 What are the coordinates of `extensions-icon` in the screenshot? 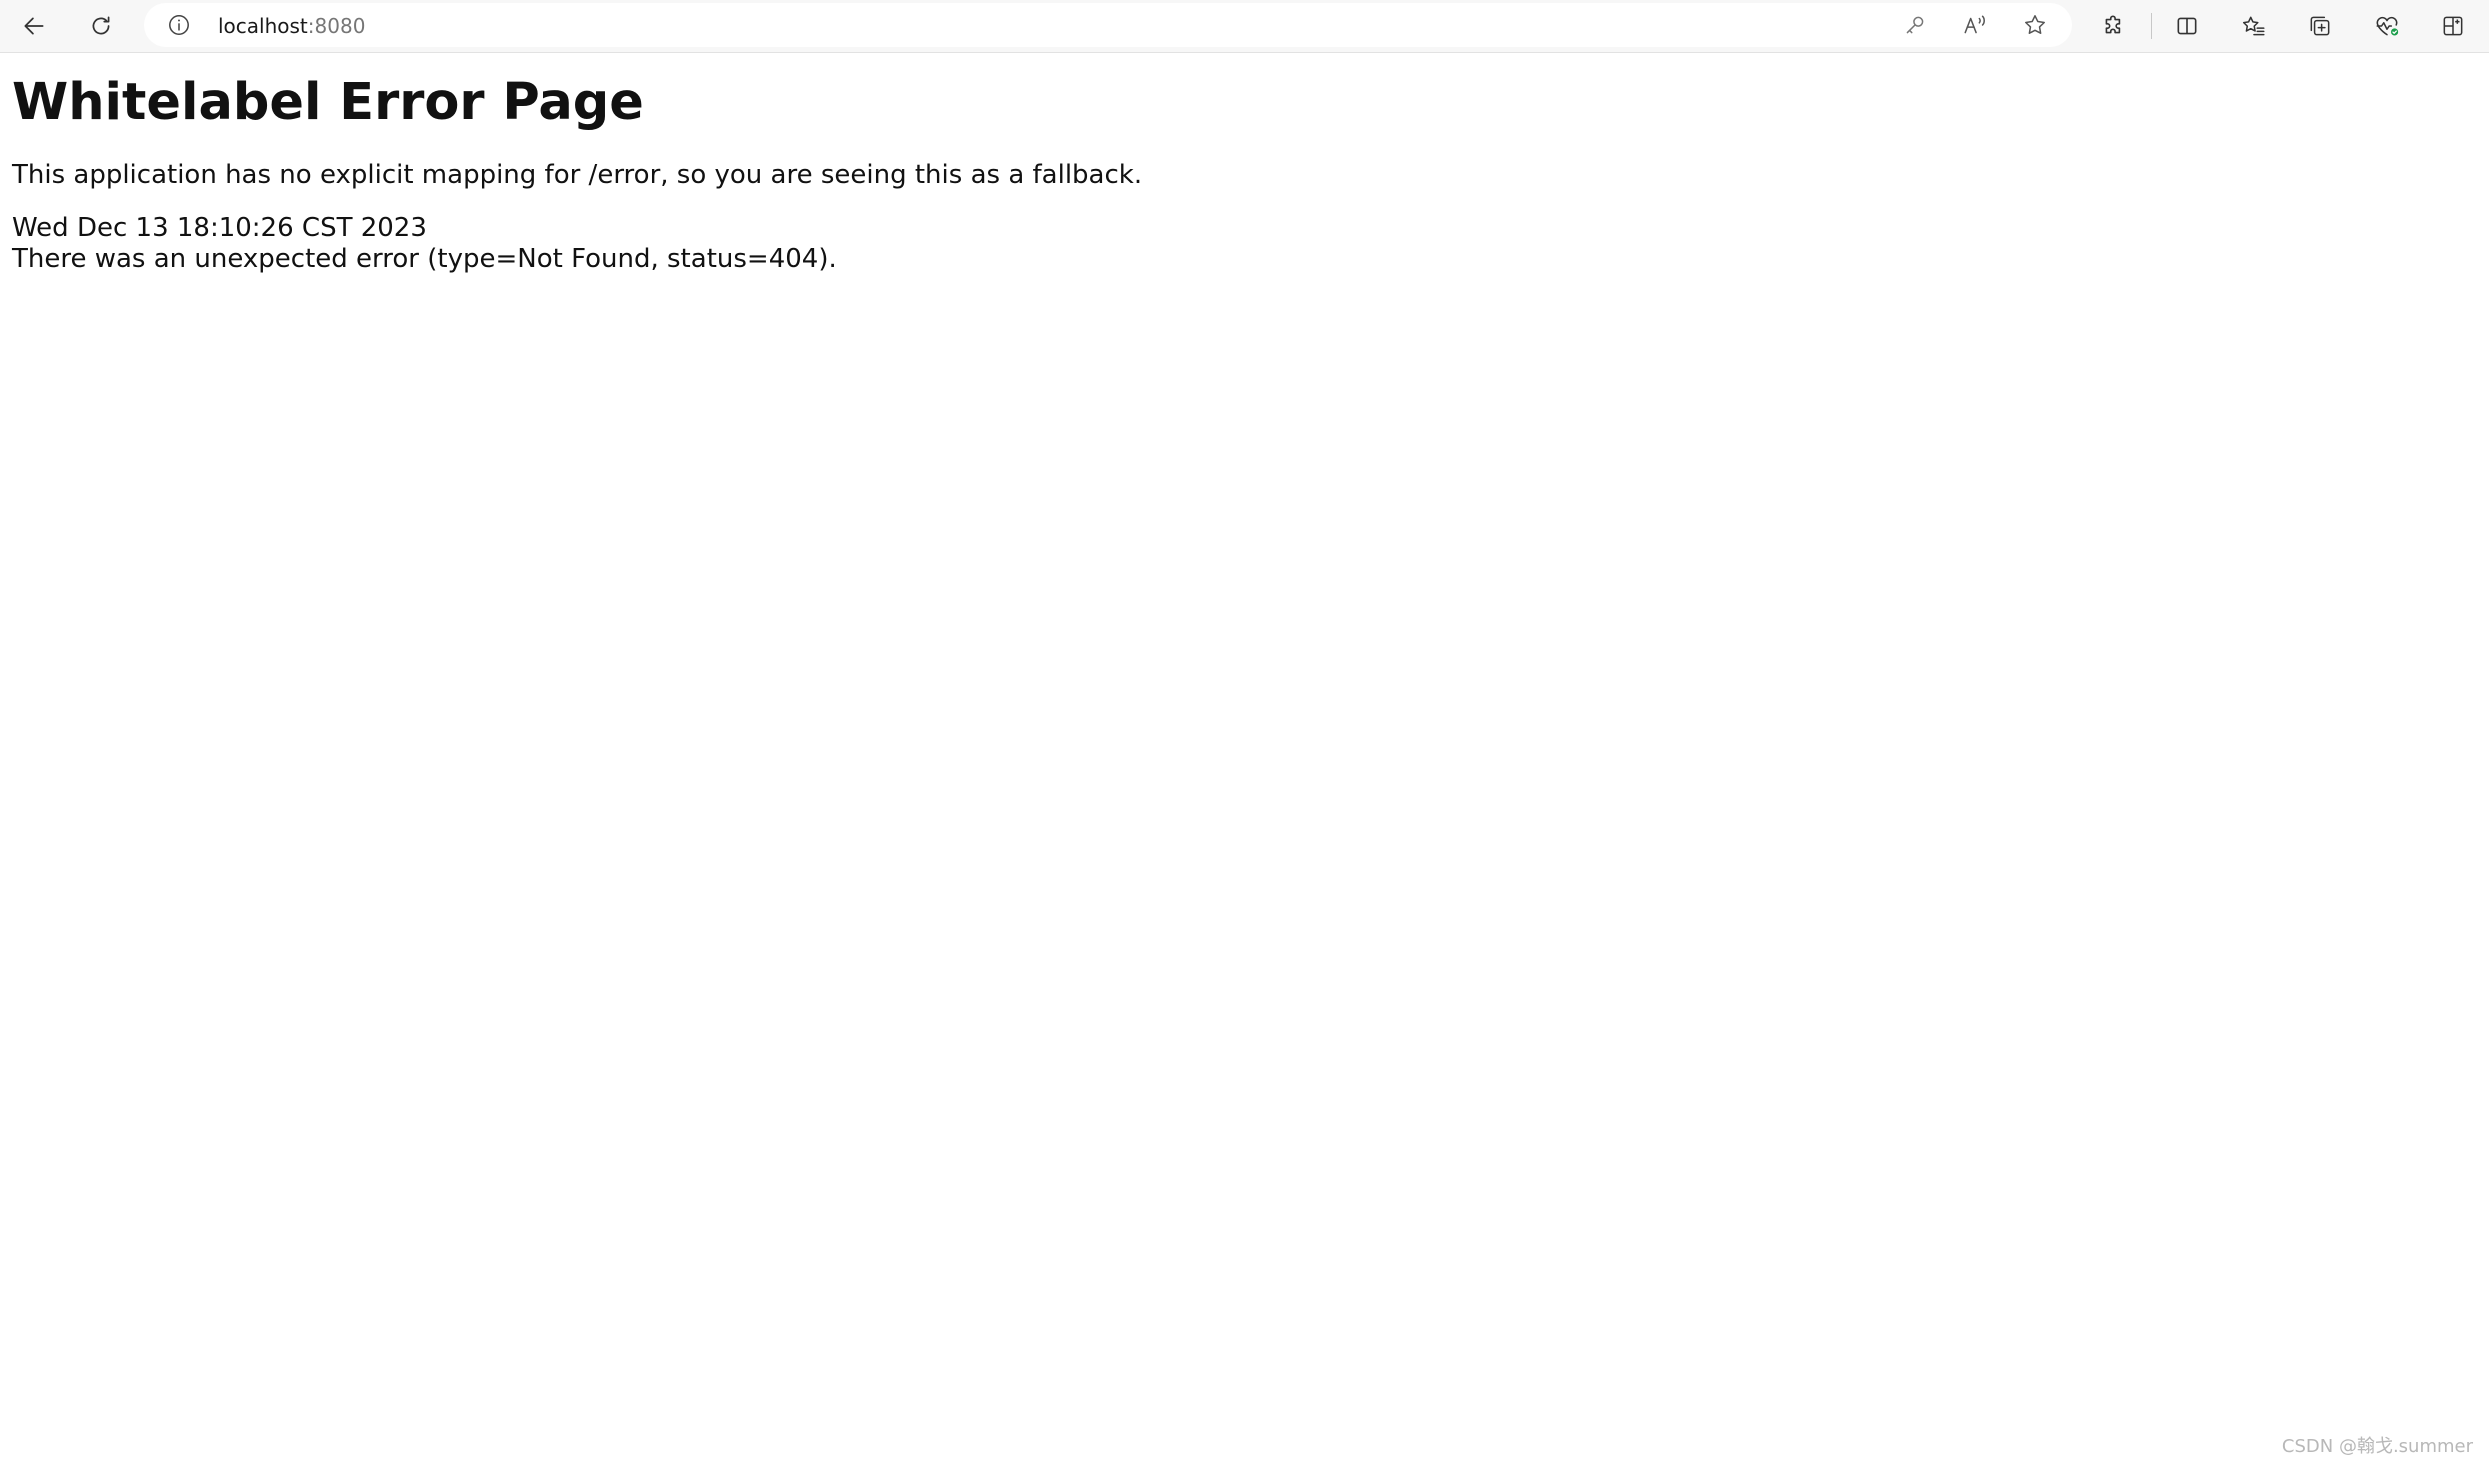 It's located at (2113, 24).